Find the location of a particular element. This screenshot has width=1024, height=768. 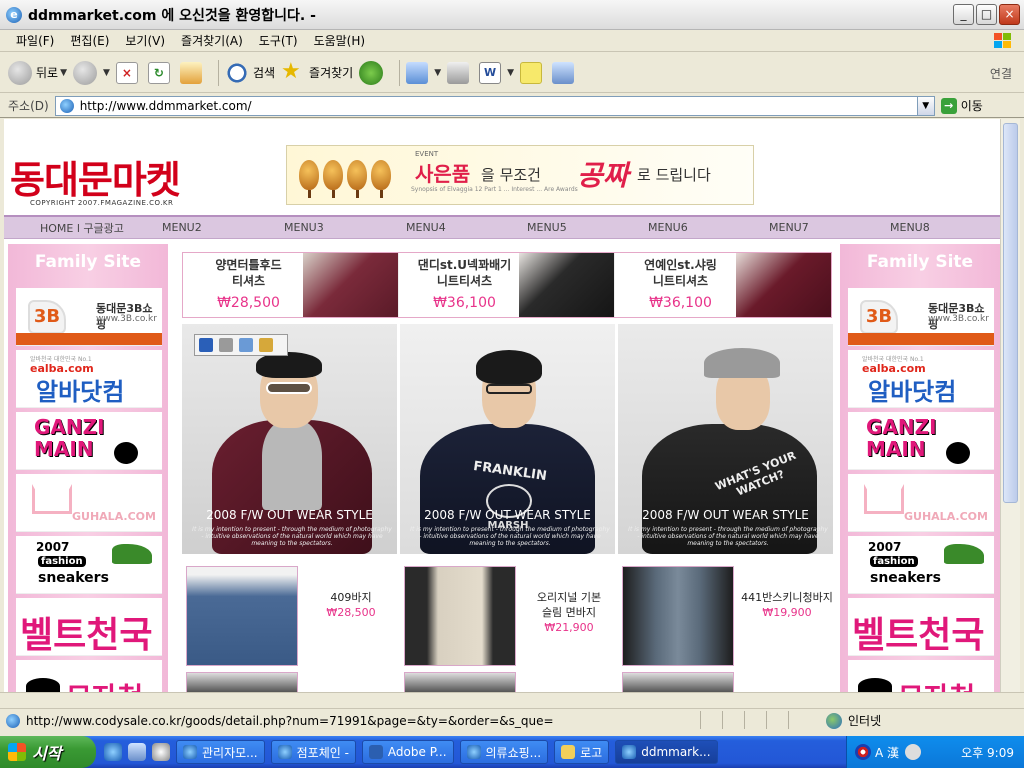

edit-button: W ▼ is located at coordinates (496, 72).